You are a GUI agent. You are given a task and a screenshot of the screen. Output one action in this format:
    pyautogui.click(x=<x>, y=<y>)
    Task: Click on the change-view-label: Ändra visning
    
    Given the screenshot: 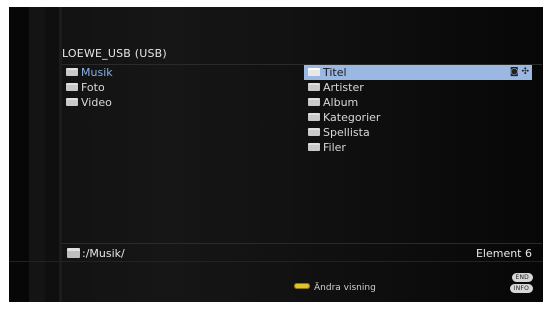 What is the action you would take?
    pyautogui.click(x=345, y=288)
    